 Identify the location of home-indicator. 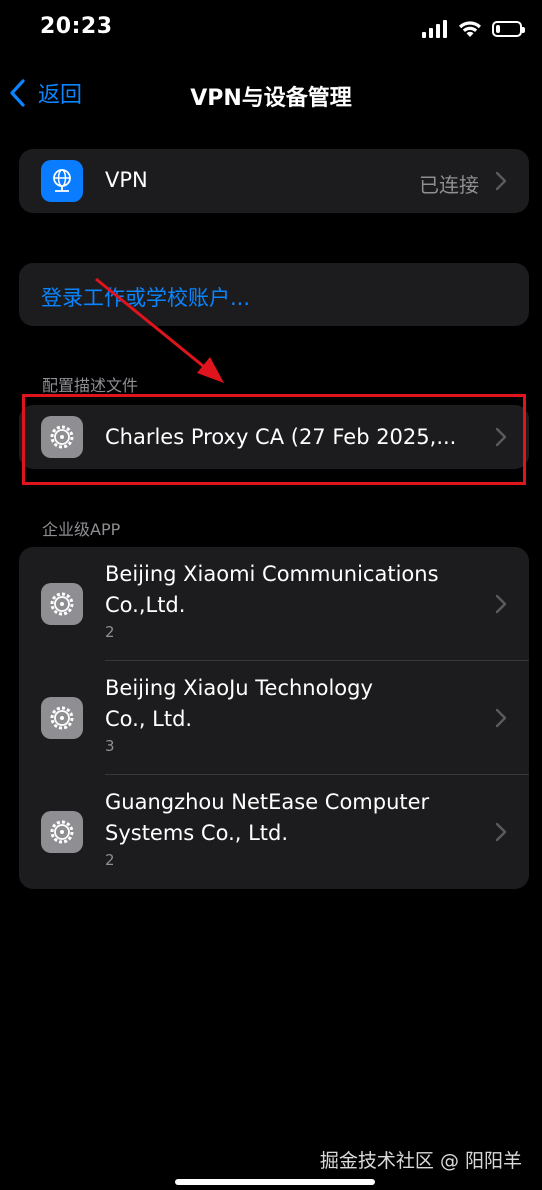
(275, 1182).